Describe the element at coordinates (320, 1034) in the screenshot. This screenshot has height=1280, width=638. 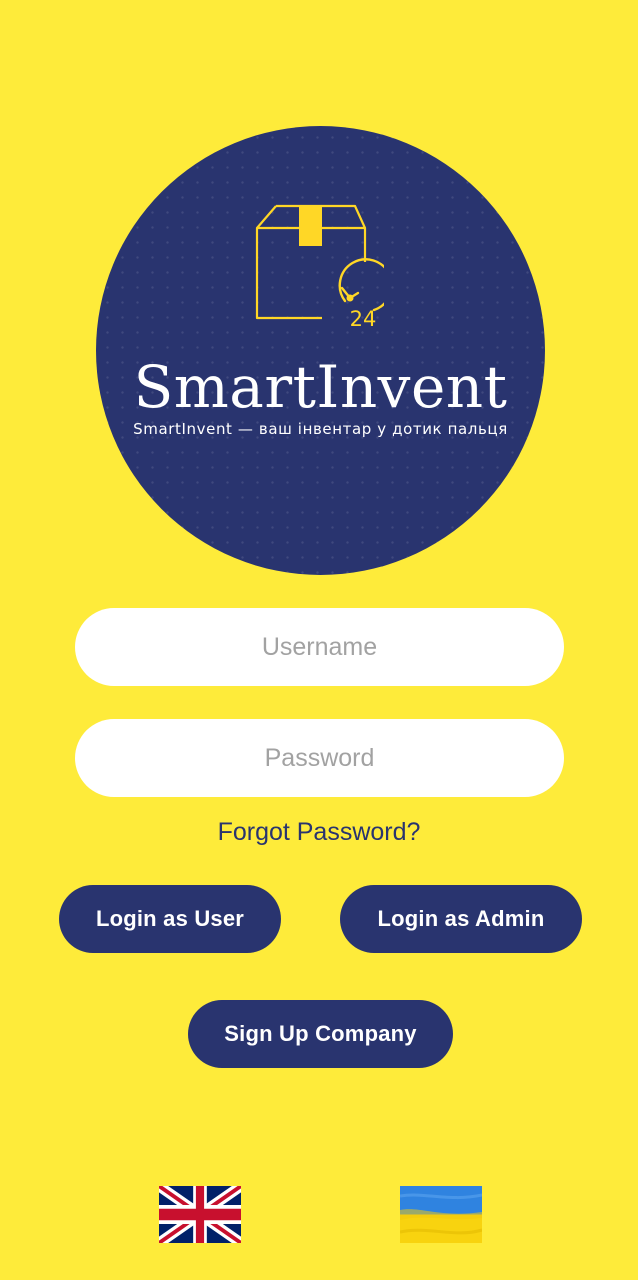
I see `sign-up-company-button: Sign Up Company` at that location.